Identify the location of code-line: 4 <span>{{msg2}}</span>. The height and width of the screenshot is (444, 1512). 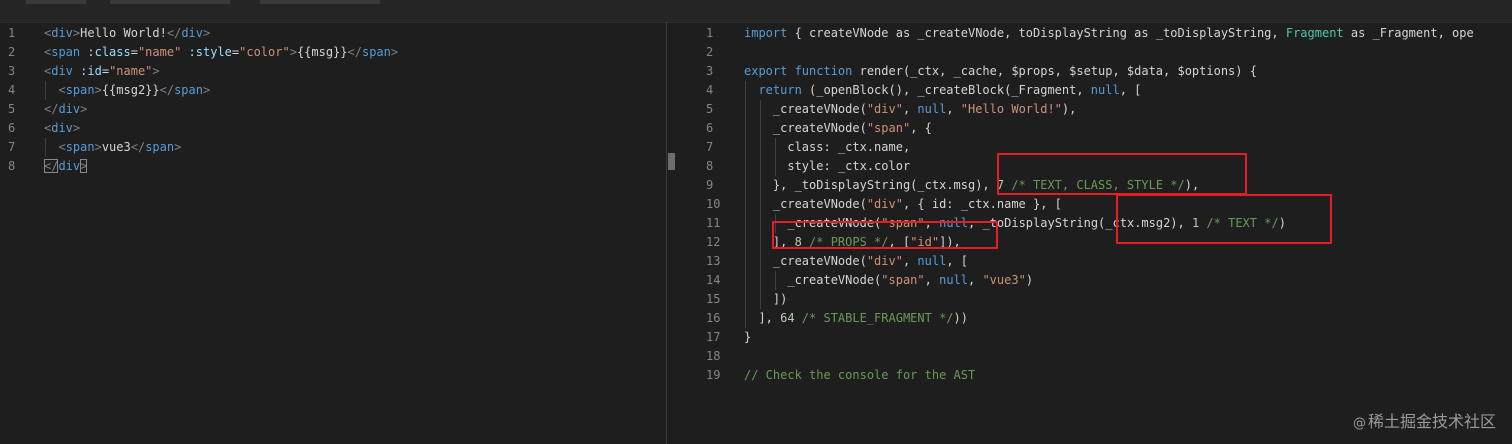
(333, 90).